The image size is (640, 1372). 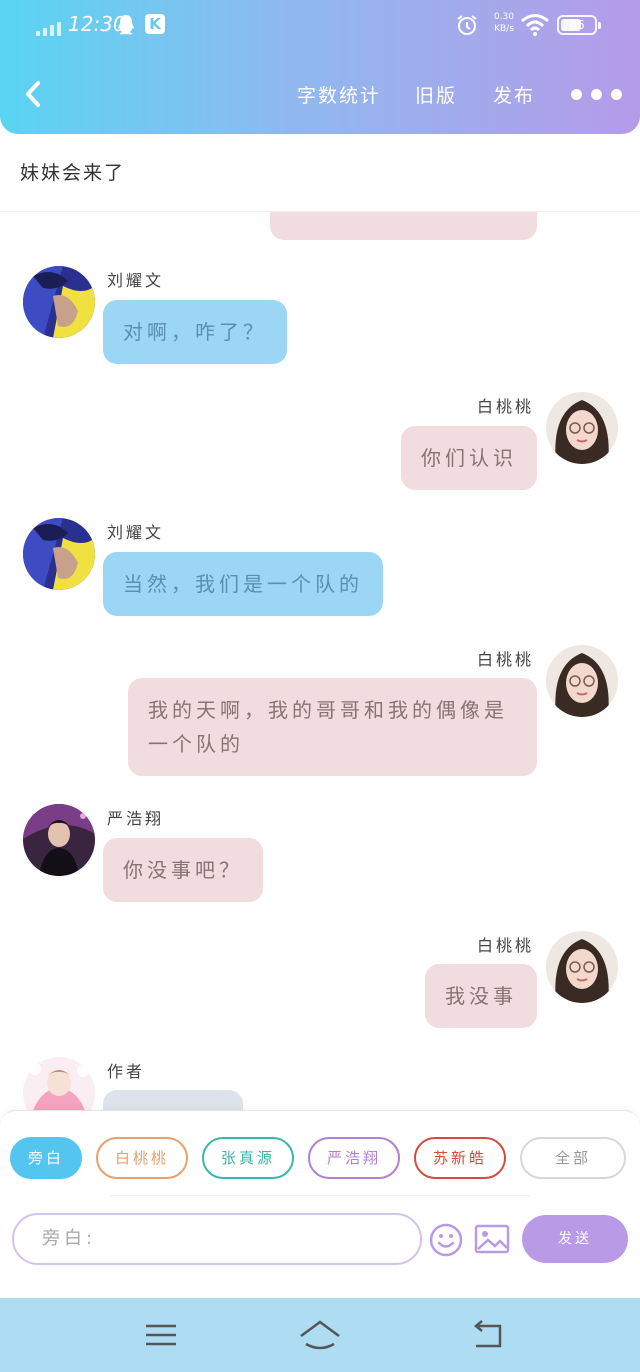 I want to click on avatar-yan-haoxiang, so click(x=59, y=840).